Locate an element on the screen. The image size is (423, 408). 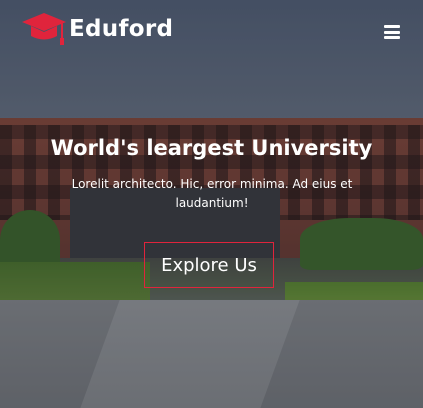
brand-name: Eduford is located at coordinates (121, 29).